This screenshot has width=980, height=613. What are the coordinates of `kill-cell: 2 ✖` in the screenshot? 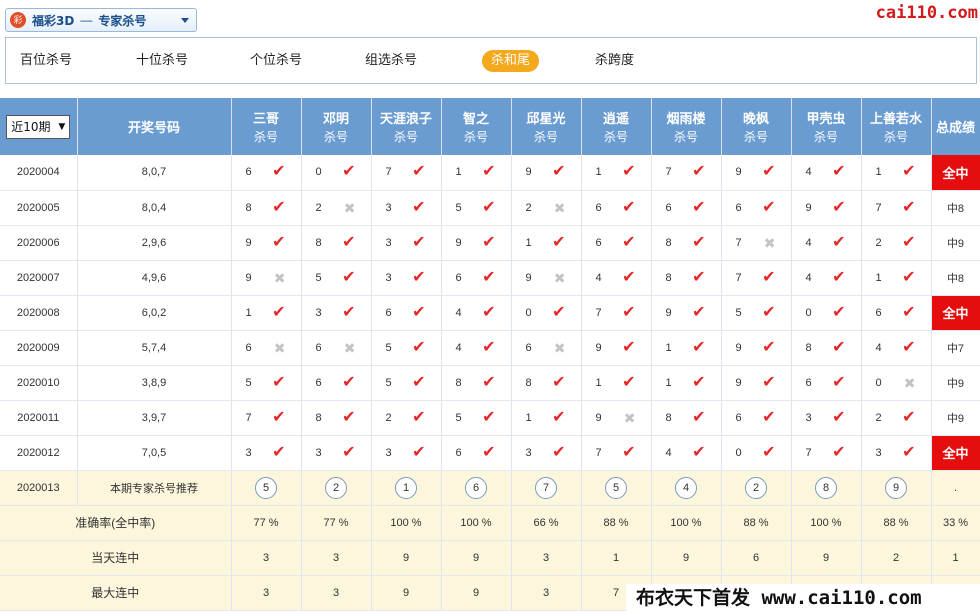 It's located at (546, 208).